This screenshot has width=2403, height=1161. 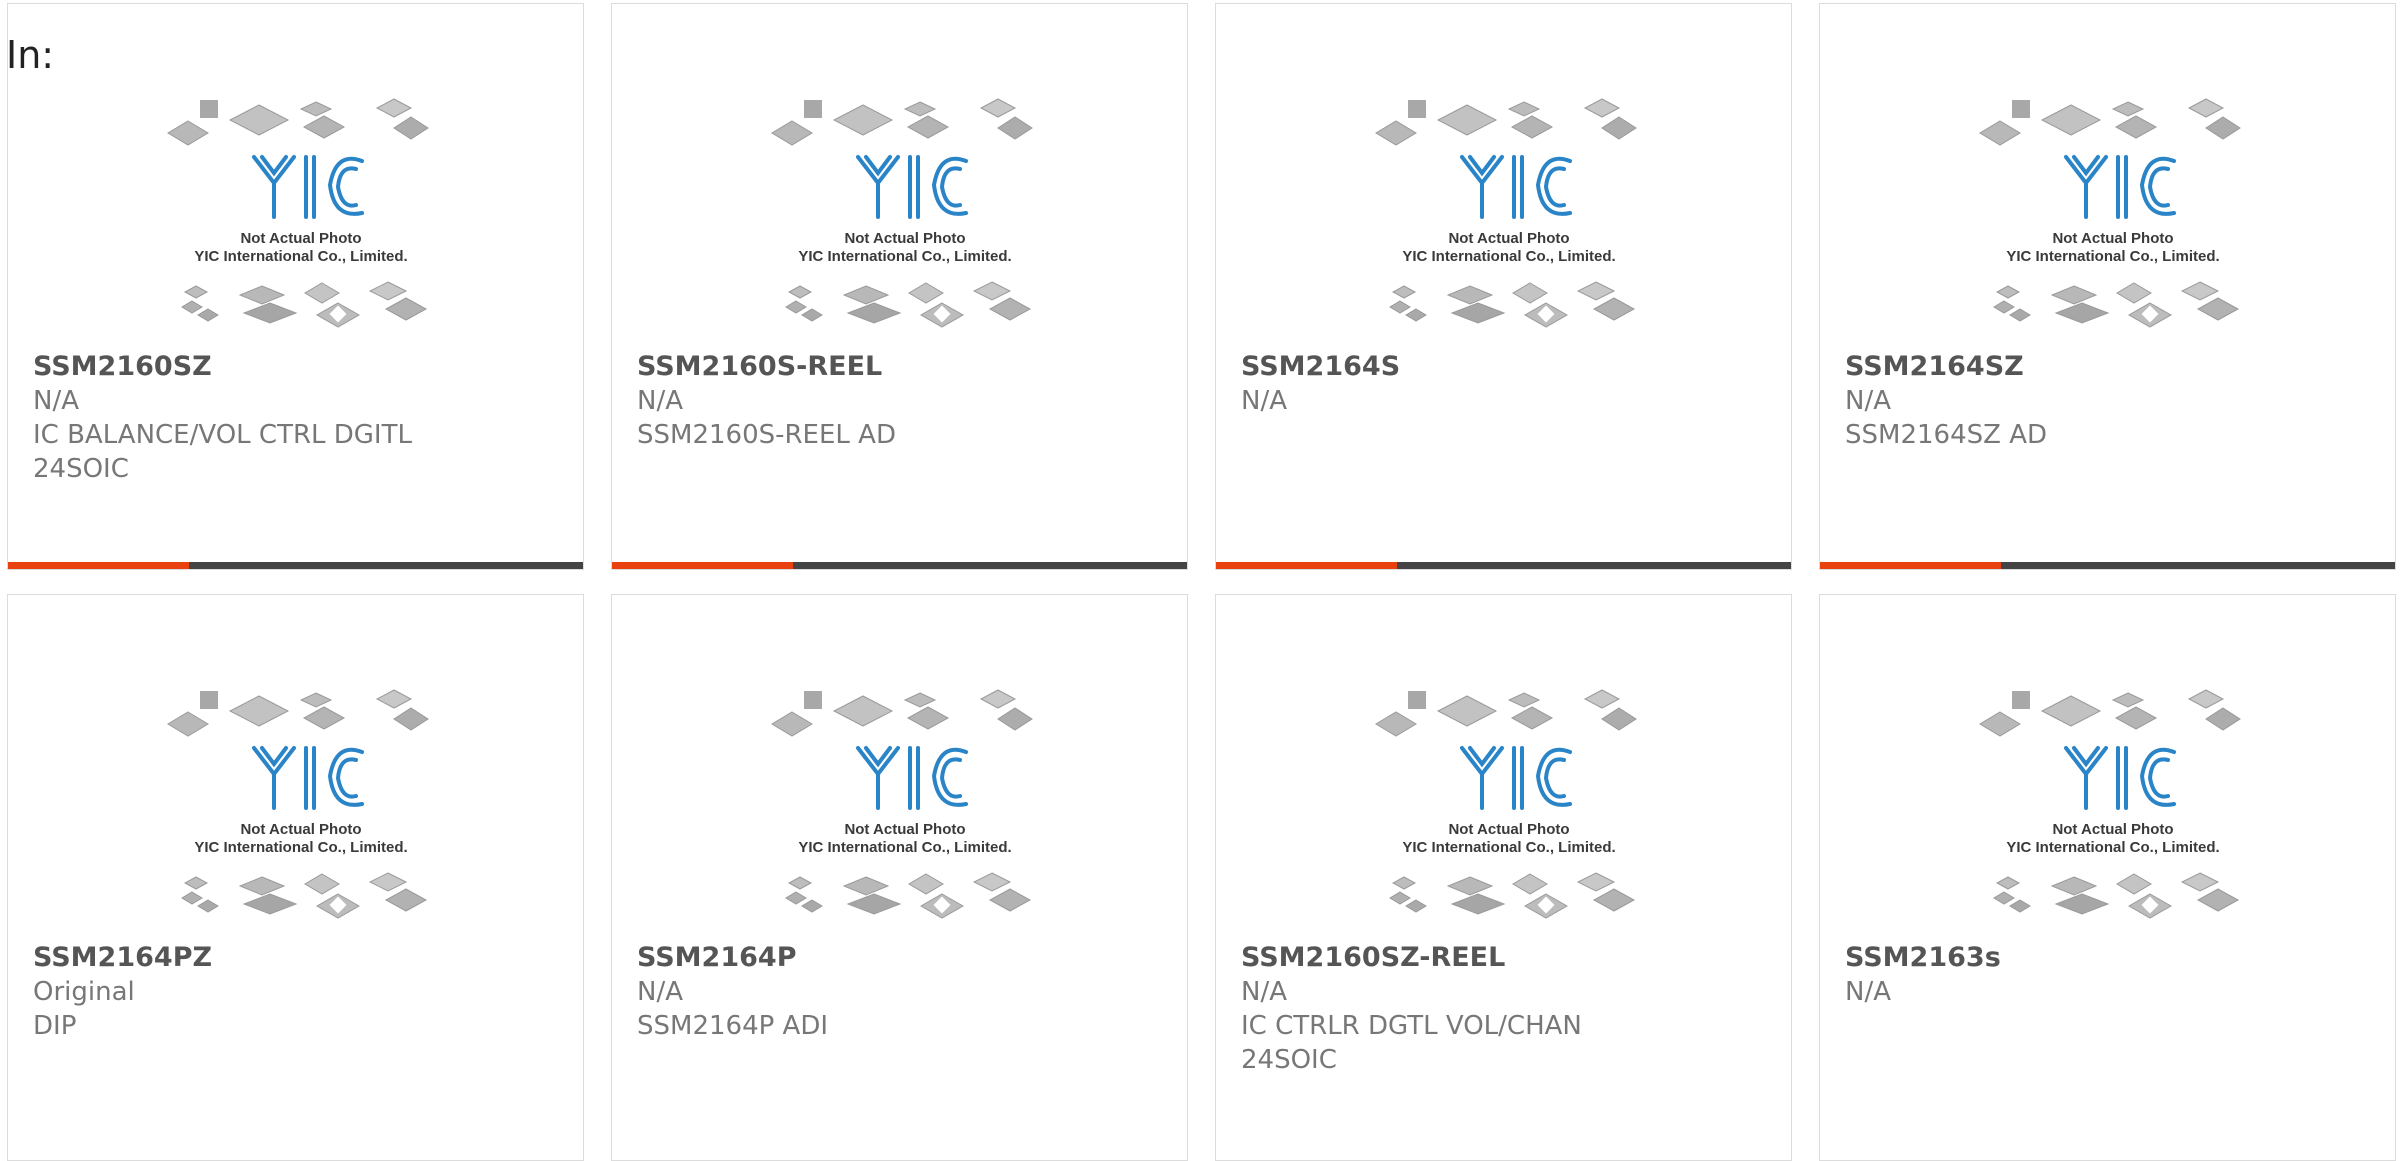 What do you see at coordinates (2060, 958) in the screenshot?
I see `product-name: SSM2163s` at bounding box center [2060, 958].